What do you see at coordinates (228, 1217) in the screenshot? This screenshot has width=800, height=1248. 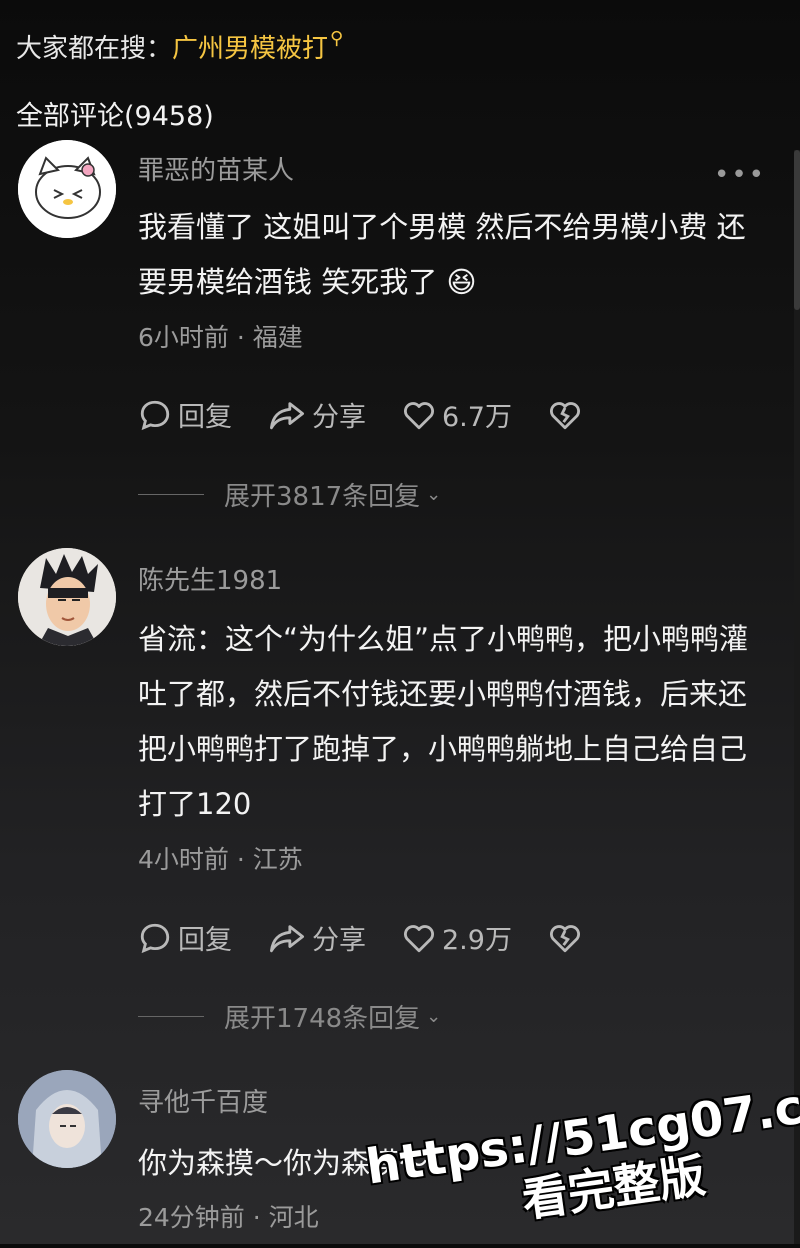 I see `comment-meta: 24分钟前 · 河北` at bounding box center [228, 1217].